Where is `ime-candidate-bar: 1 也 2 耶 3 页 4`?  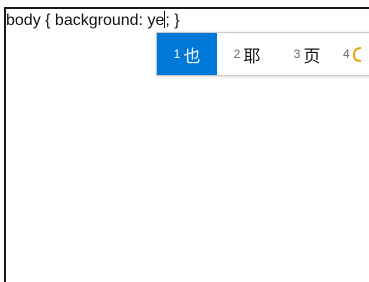 ime-candidate-bar: 1 也 2 耶 3 页 4 is located at coordinates (262, 54).